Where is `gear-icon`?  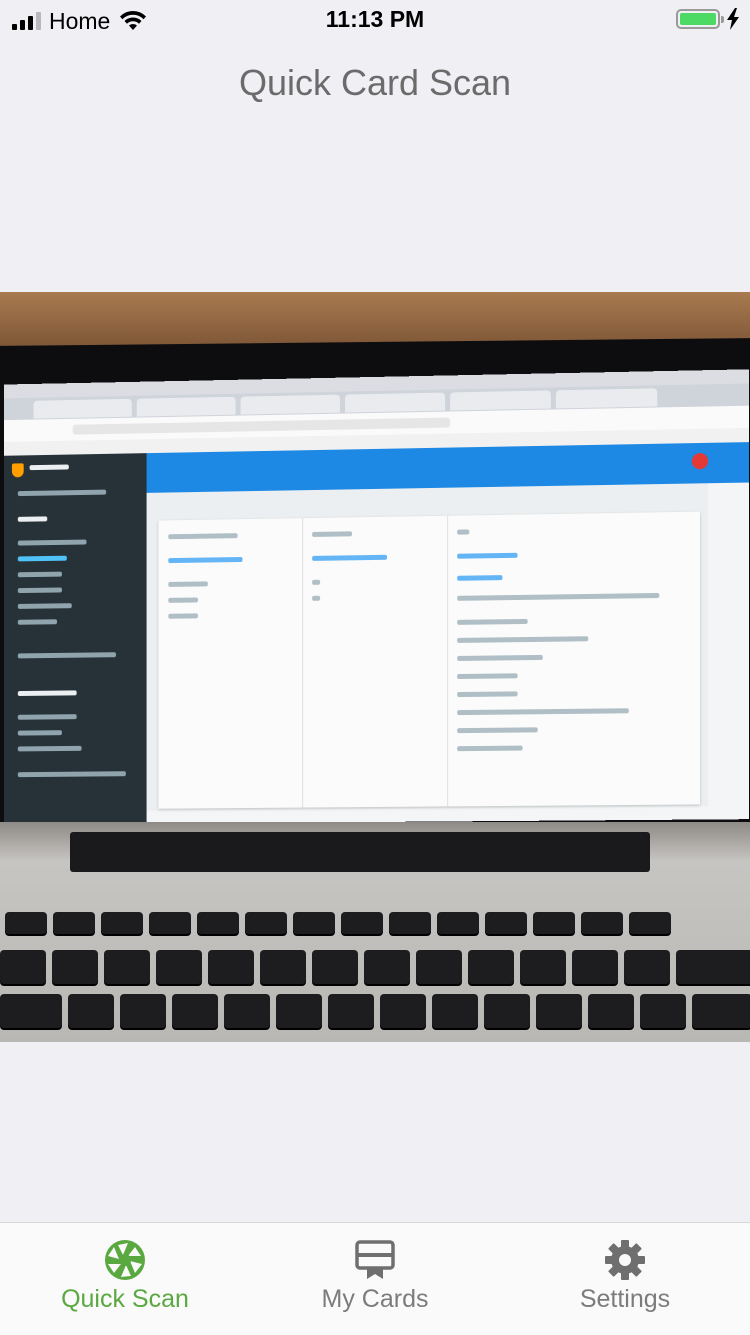 gear-icon is located at coordinates (625, 1260).